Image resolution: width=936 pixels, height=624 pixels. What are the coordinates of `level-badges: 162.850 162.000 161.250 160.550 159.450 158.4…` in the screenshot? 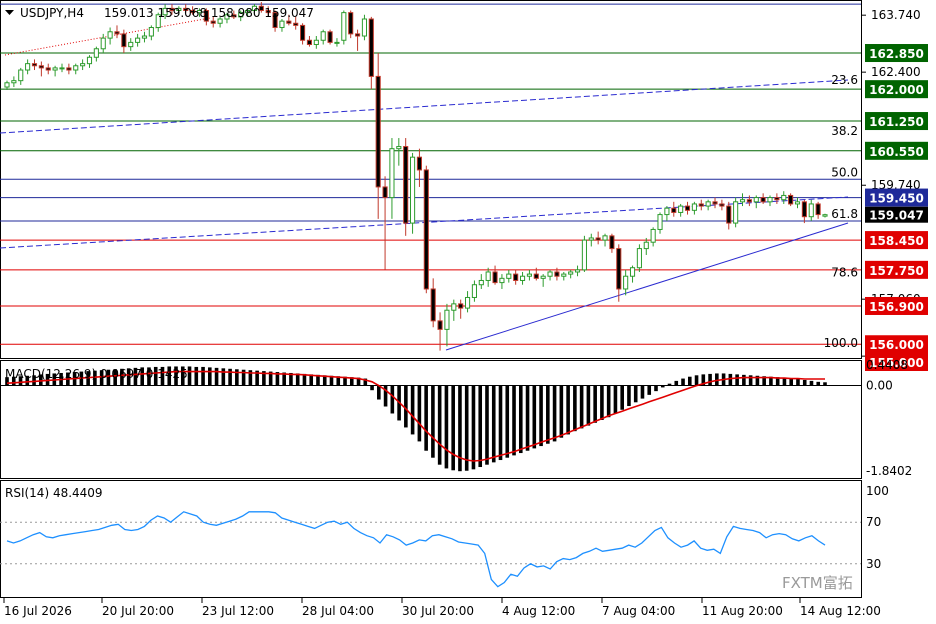 It's located at (896, 207).